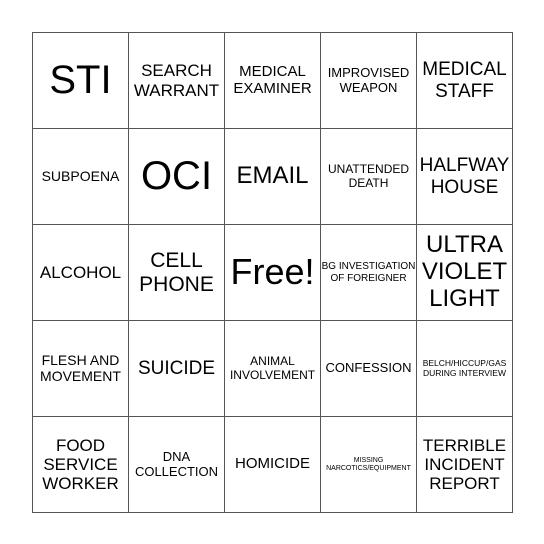 The width and height of the screenshot is (544, 544). I want to click on cell-label: SUICIDE, so click(176, 368).